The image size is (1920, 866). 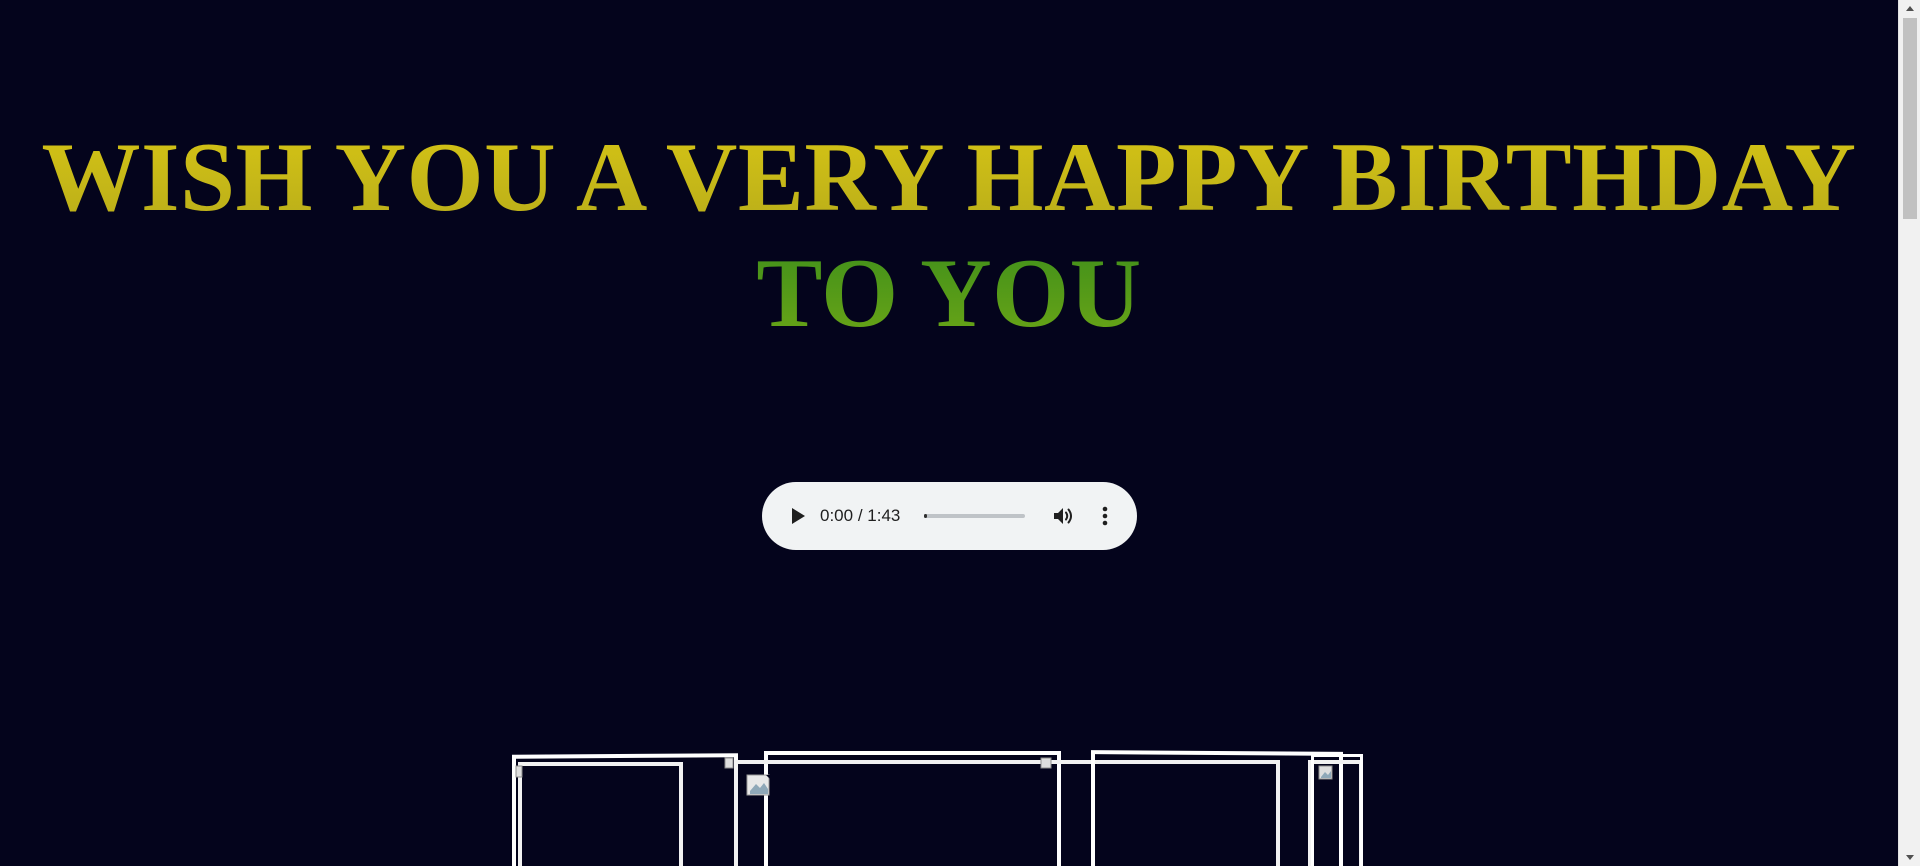 I want to click on volume-button, so click(x=1064, y=516).